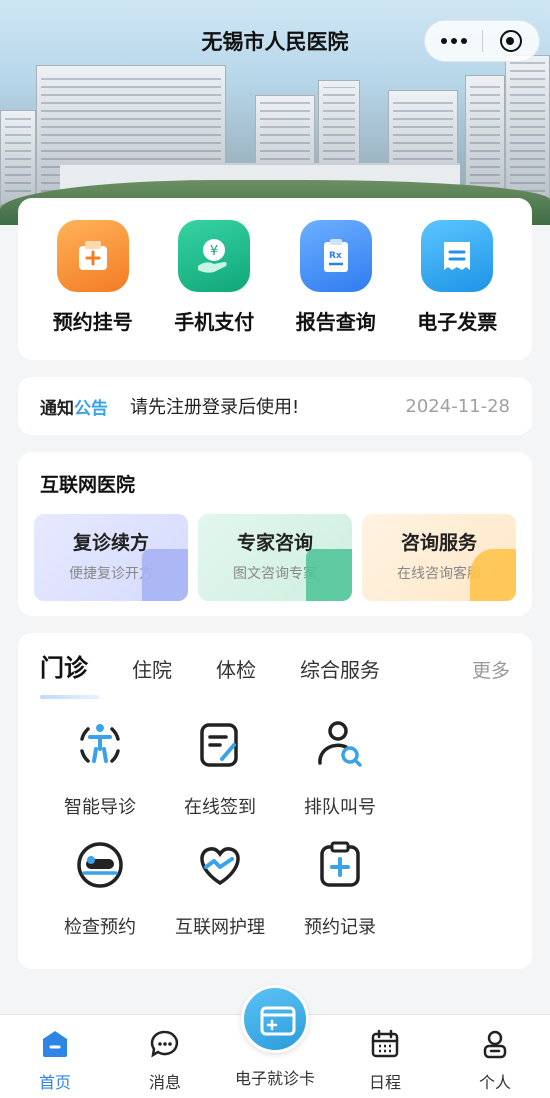  I want to click on tab-label: 电子就诊卡, so click(274, 1078).